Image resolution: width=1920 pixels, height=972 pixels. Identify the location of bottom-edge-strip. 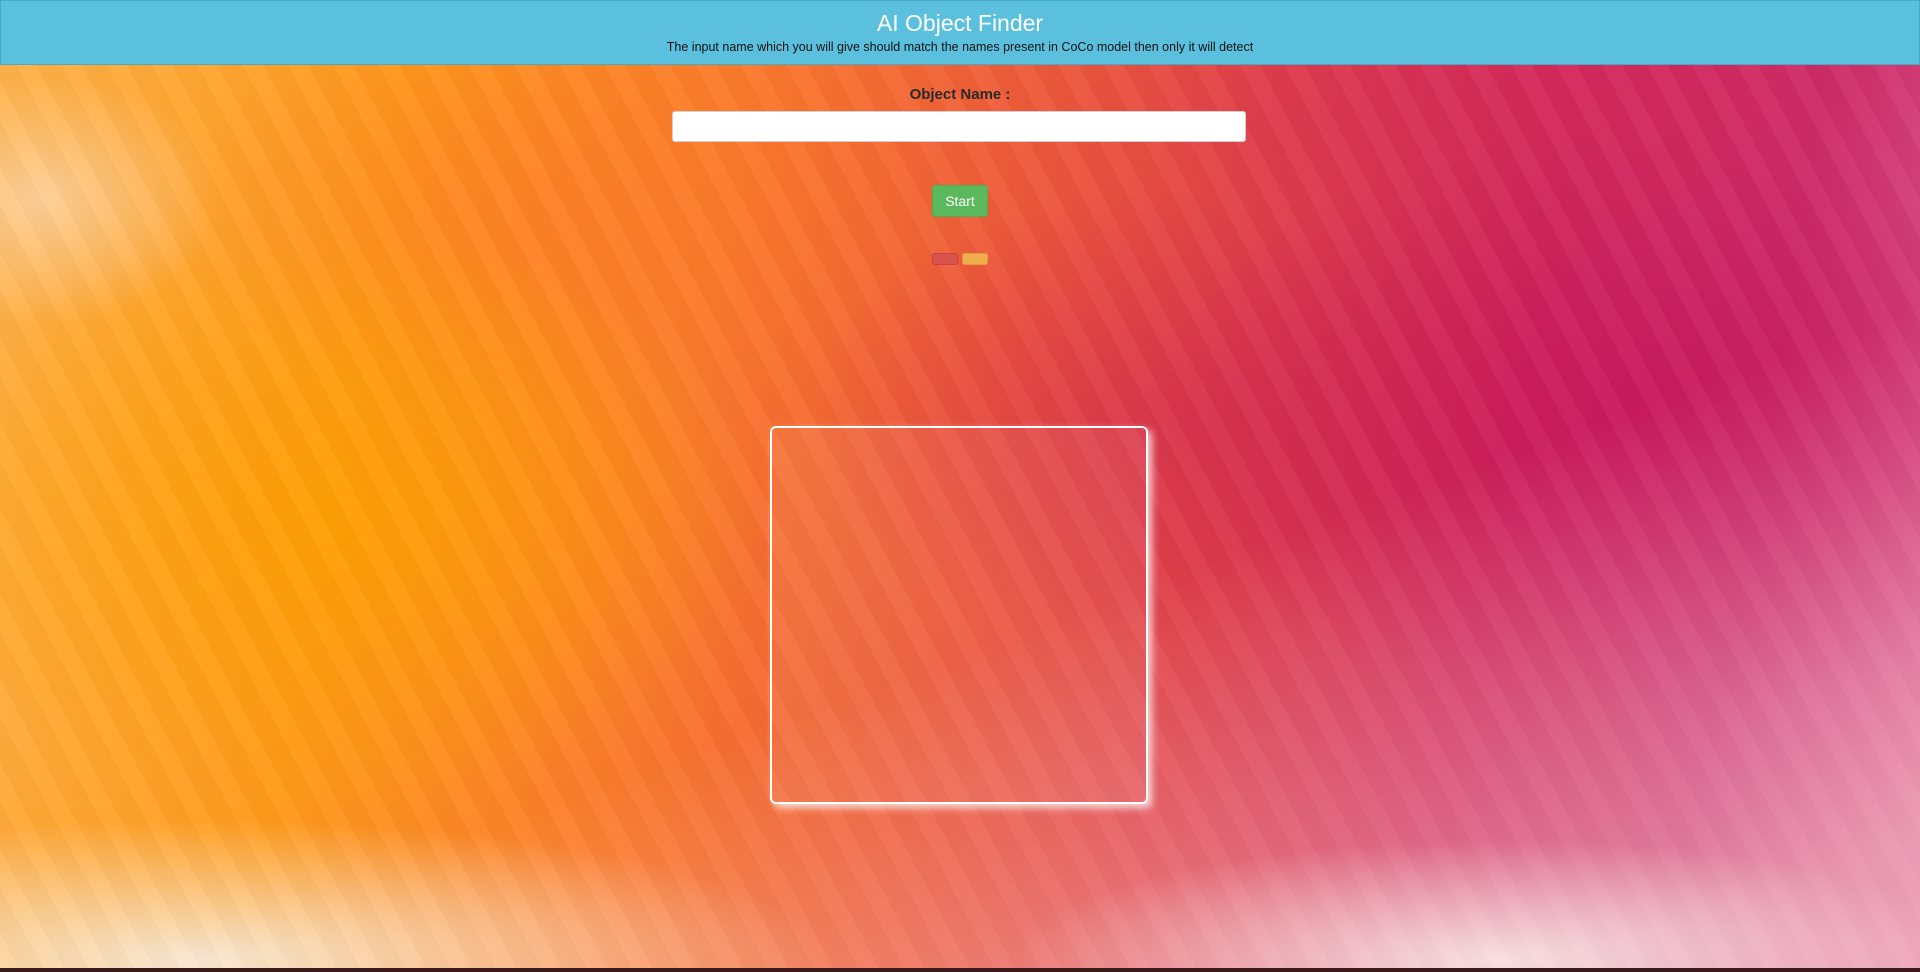
(960, 970).